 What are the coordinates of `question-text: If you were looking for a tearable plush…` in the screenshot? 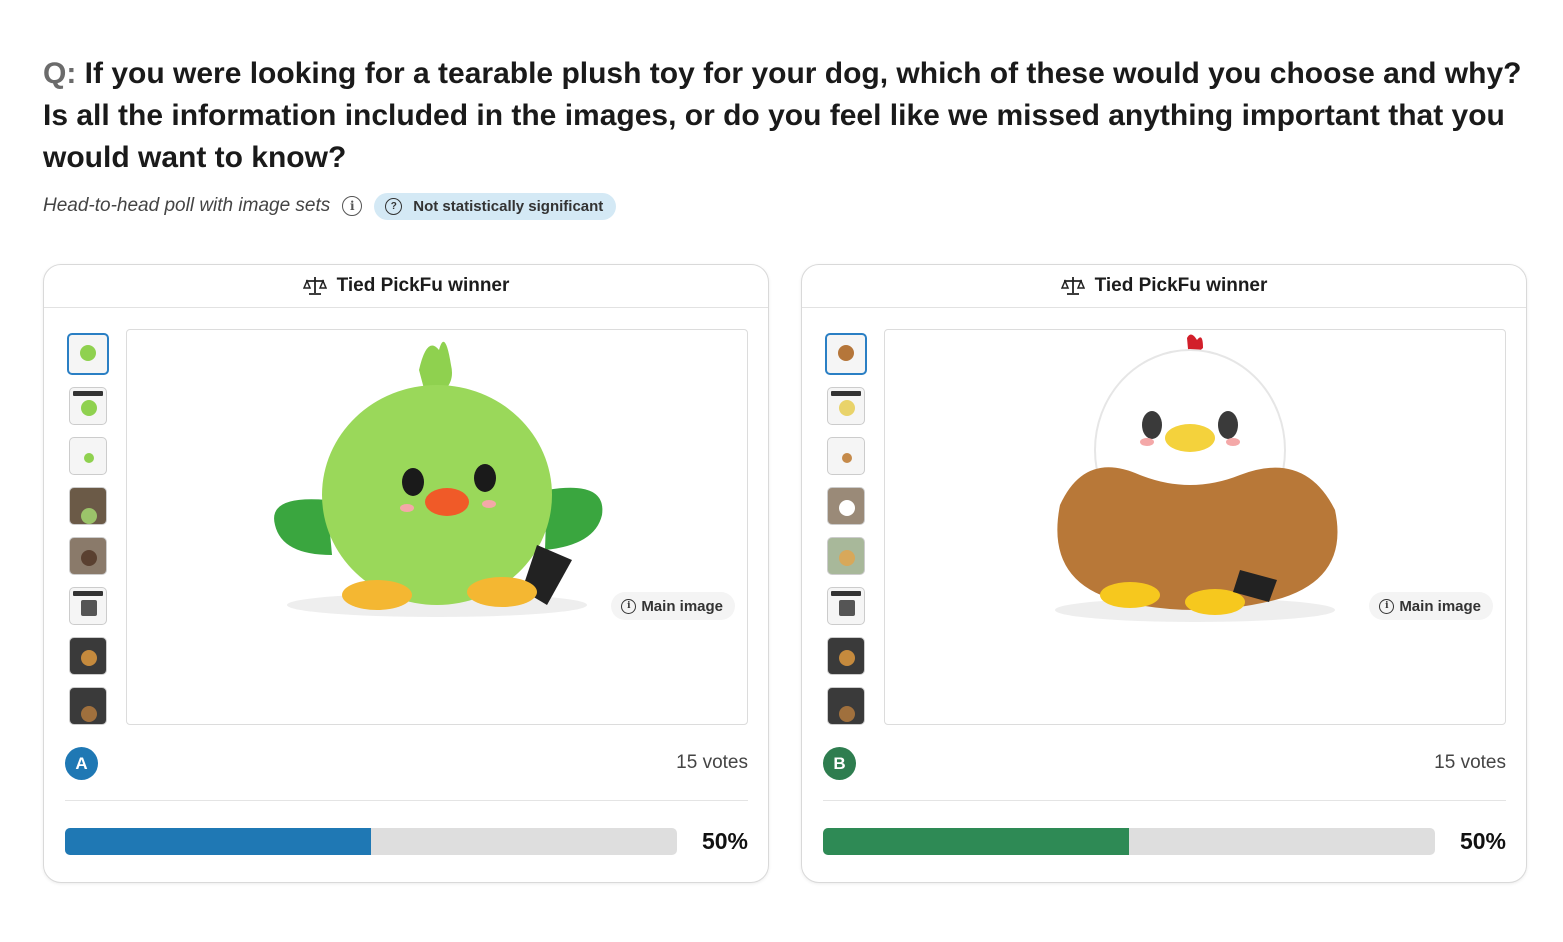 It's located at (782, 115).